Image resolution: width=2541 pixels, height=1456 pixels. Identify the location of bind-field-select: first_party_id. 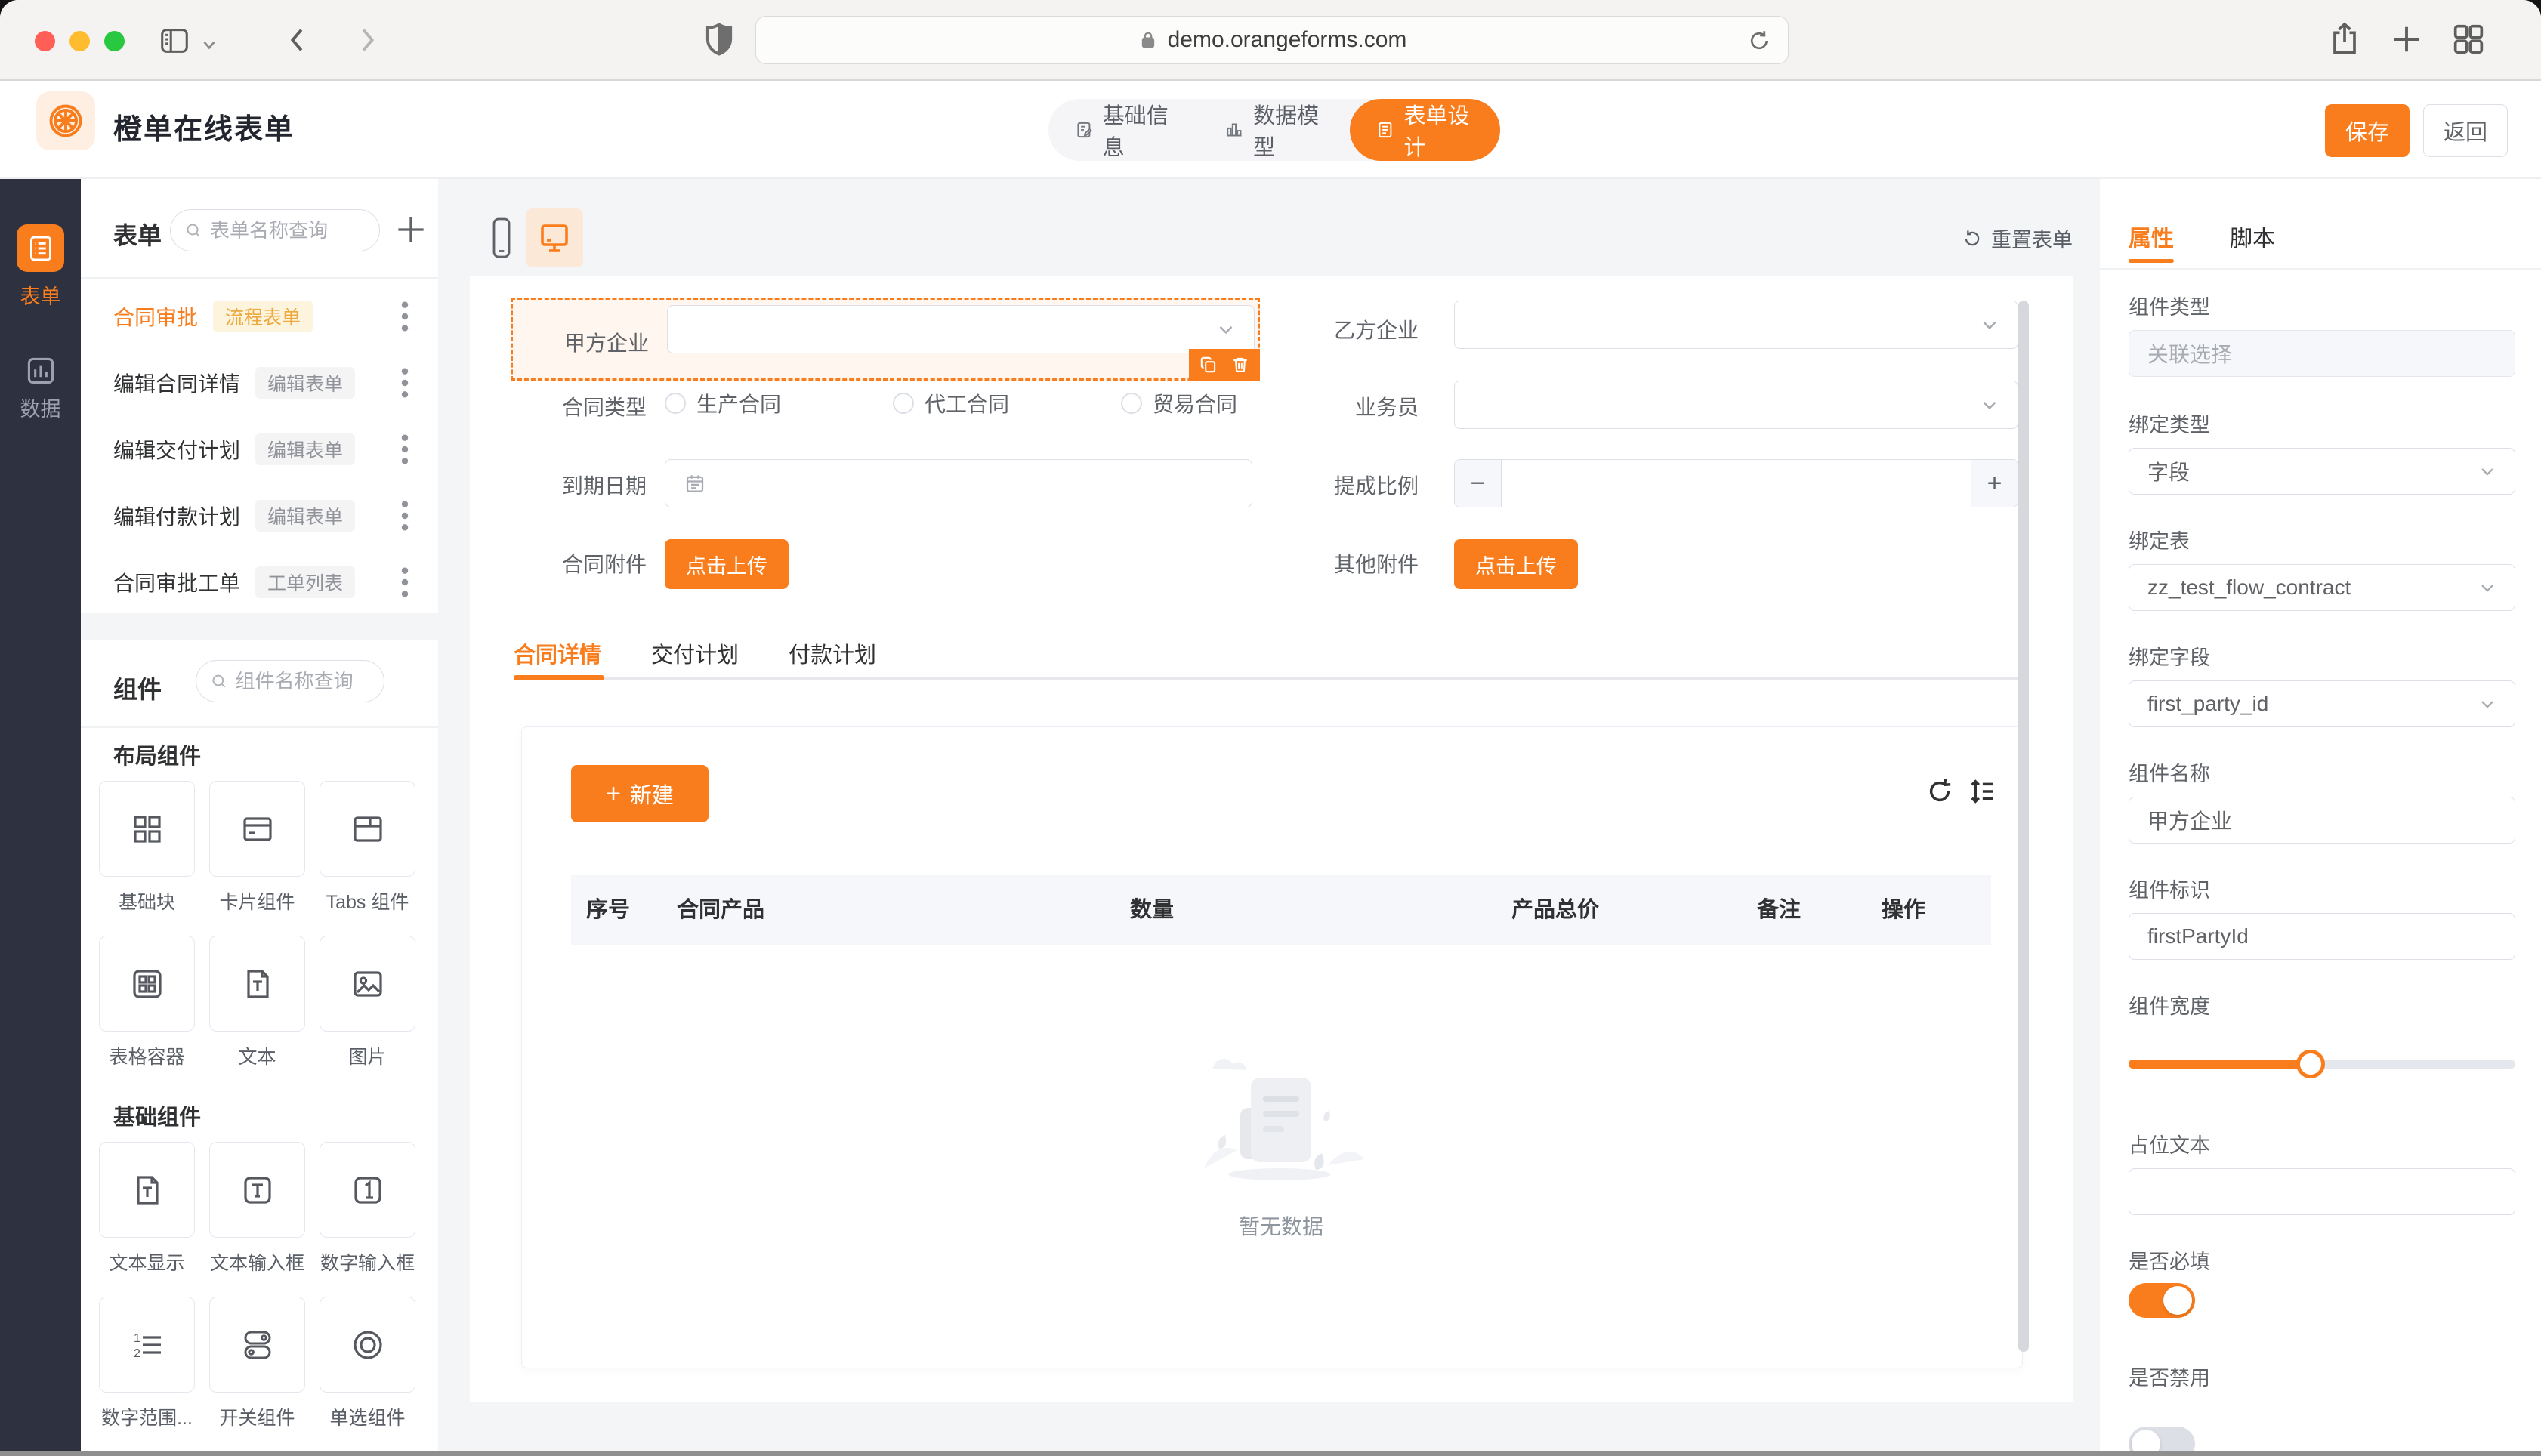
(2322, 703).